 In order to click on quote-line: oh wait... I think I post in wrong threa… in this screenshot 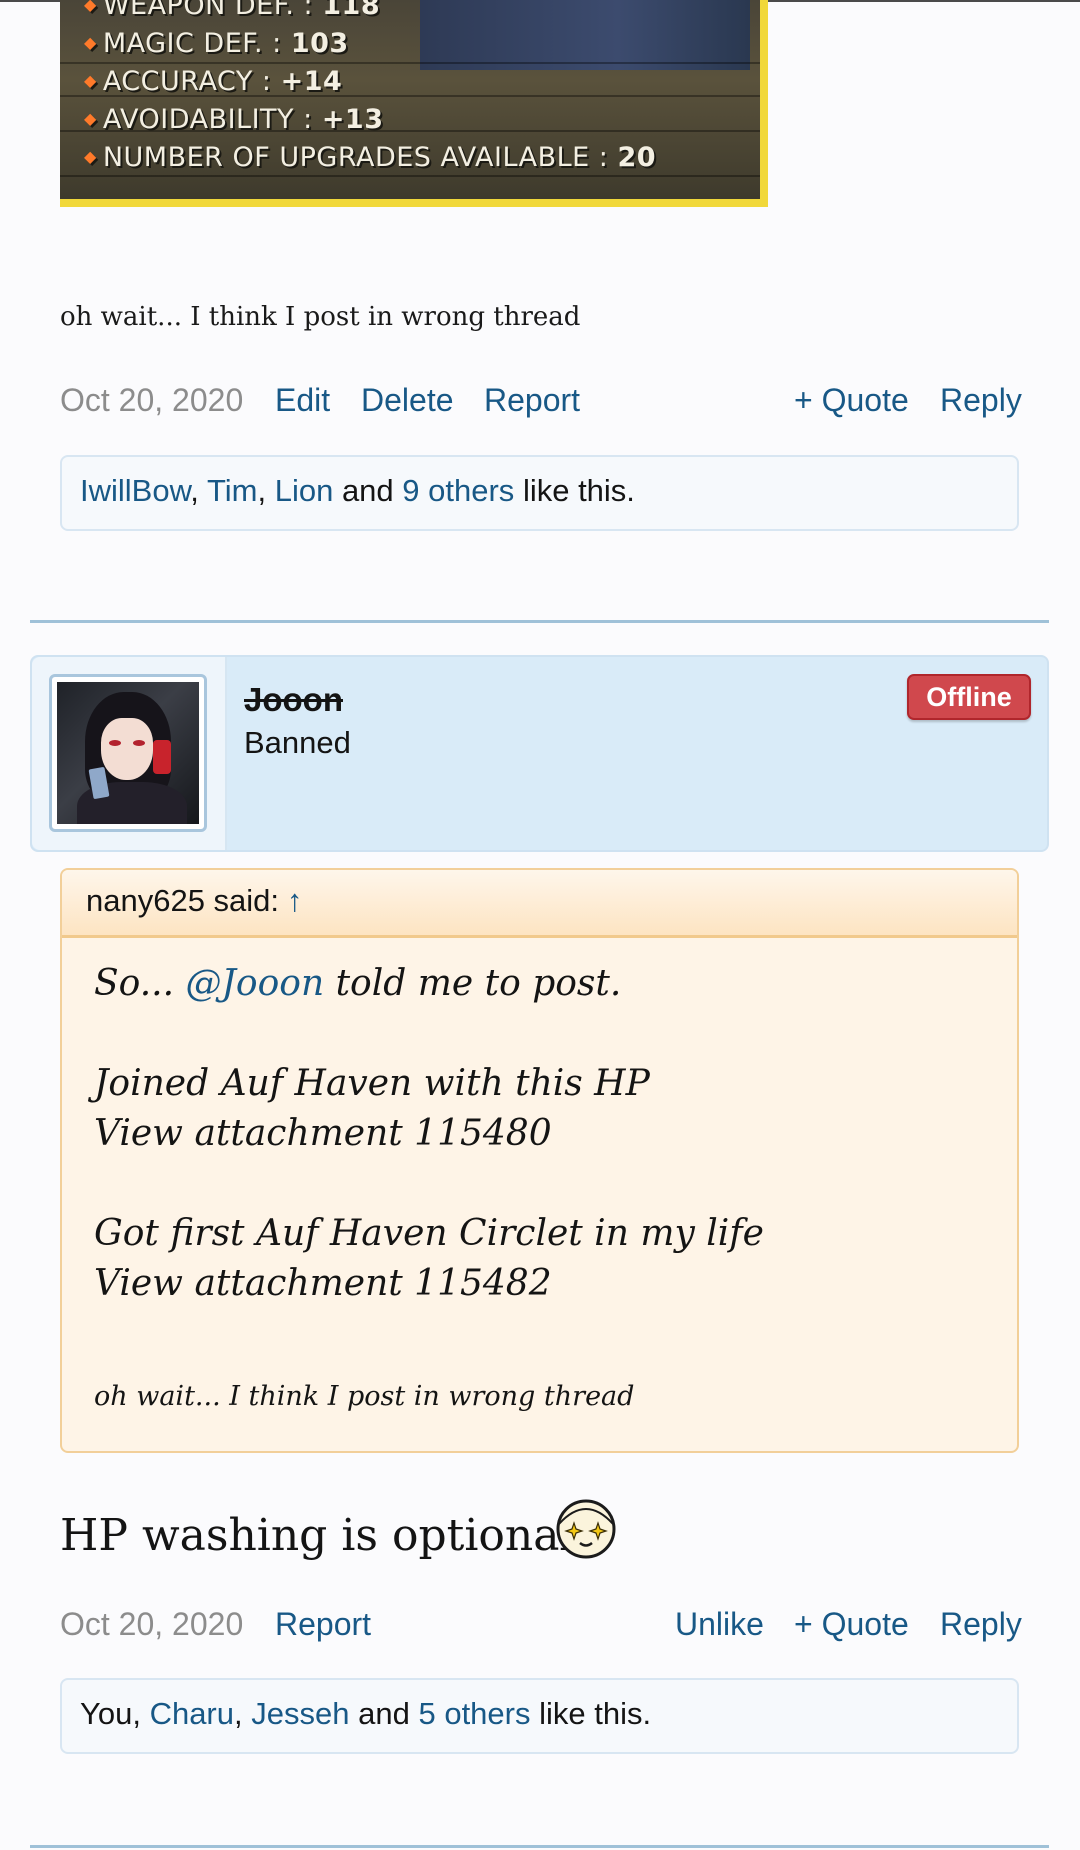, I will do `click(364, 1396)`.